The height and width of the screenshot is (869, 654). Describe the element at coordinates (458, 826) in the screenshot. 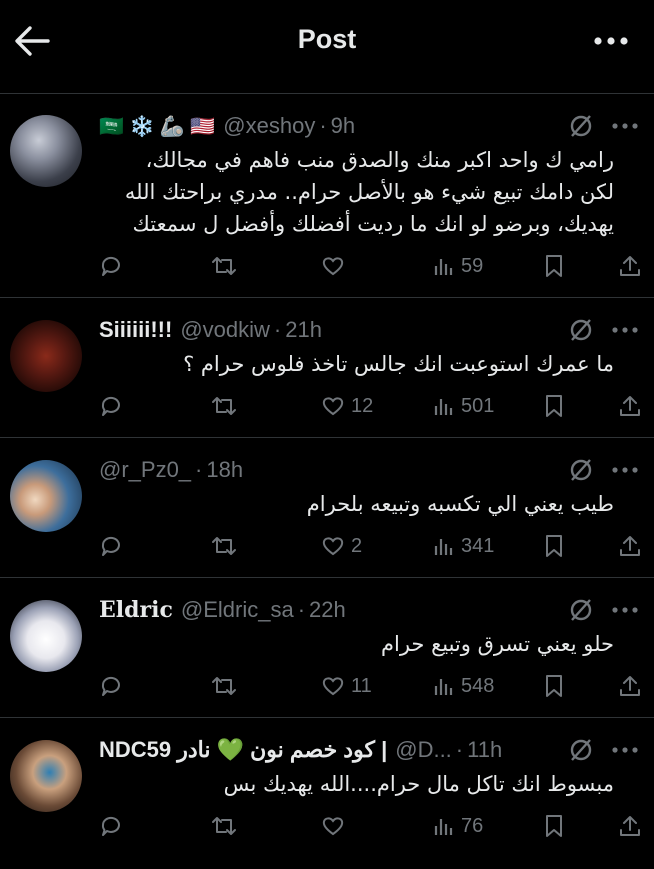

I see `views-button: 76` at that location.